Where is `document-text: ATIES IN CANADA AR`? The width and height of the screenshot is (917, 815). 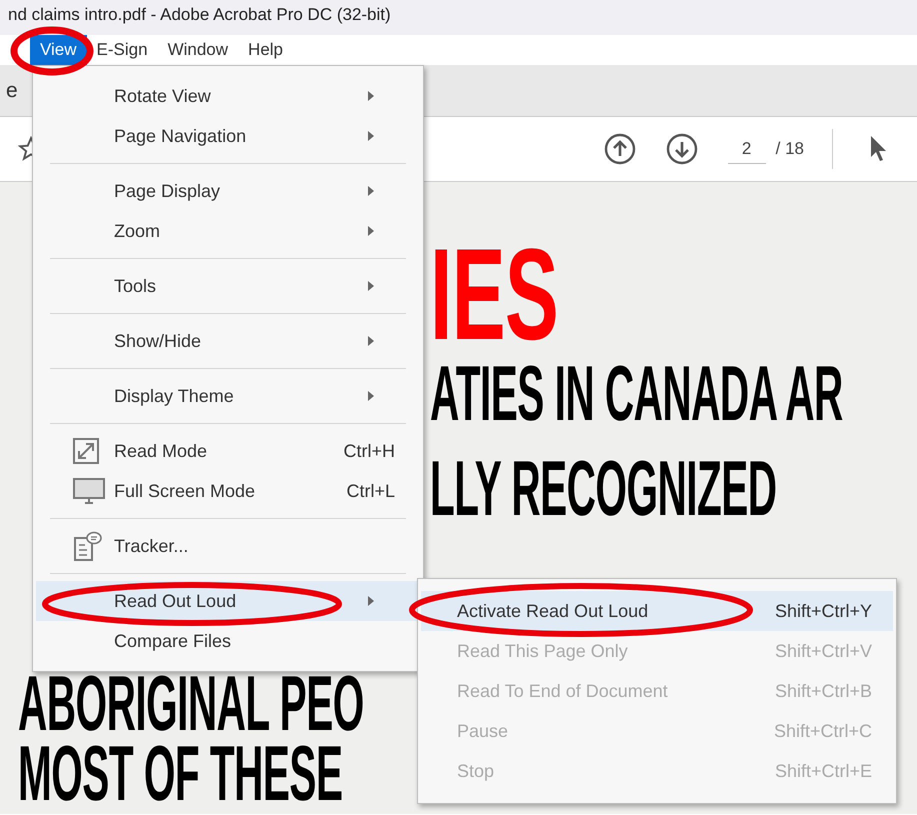
document-text: ATIES IN CANADA AR is located at coordinates (636, 393).